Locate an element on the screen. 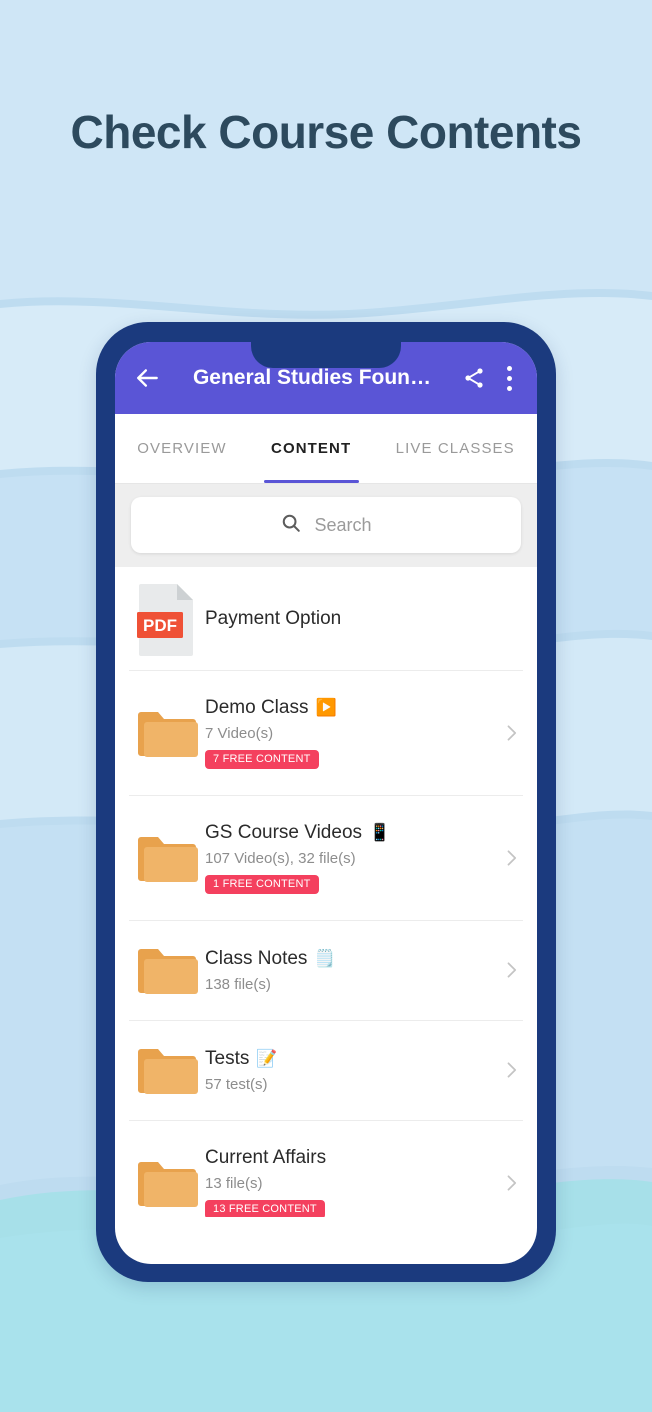 Image resolution: width=652 pixels, height=1412 pixels. svg-text: PDF is located at coordinates (160, 625).